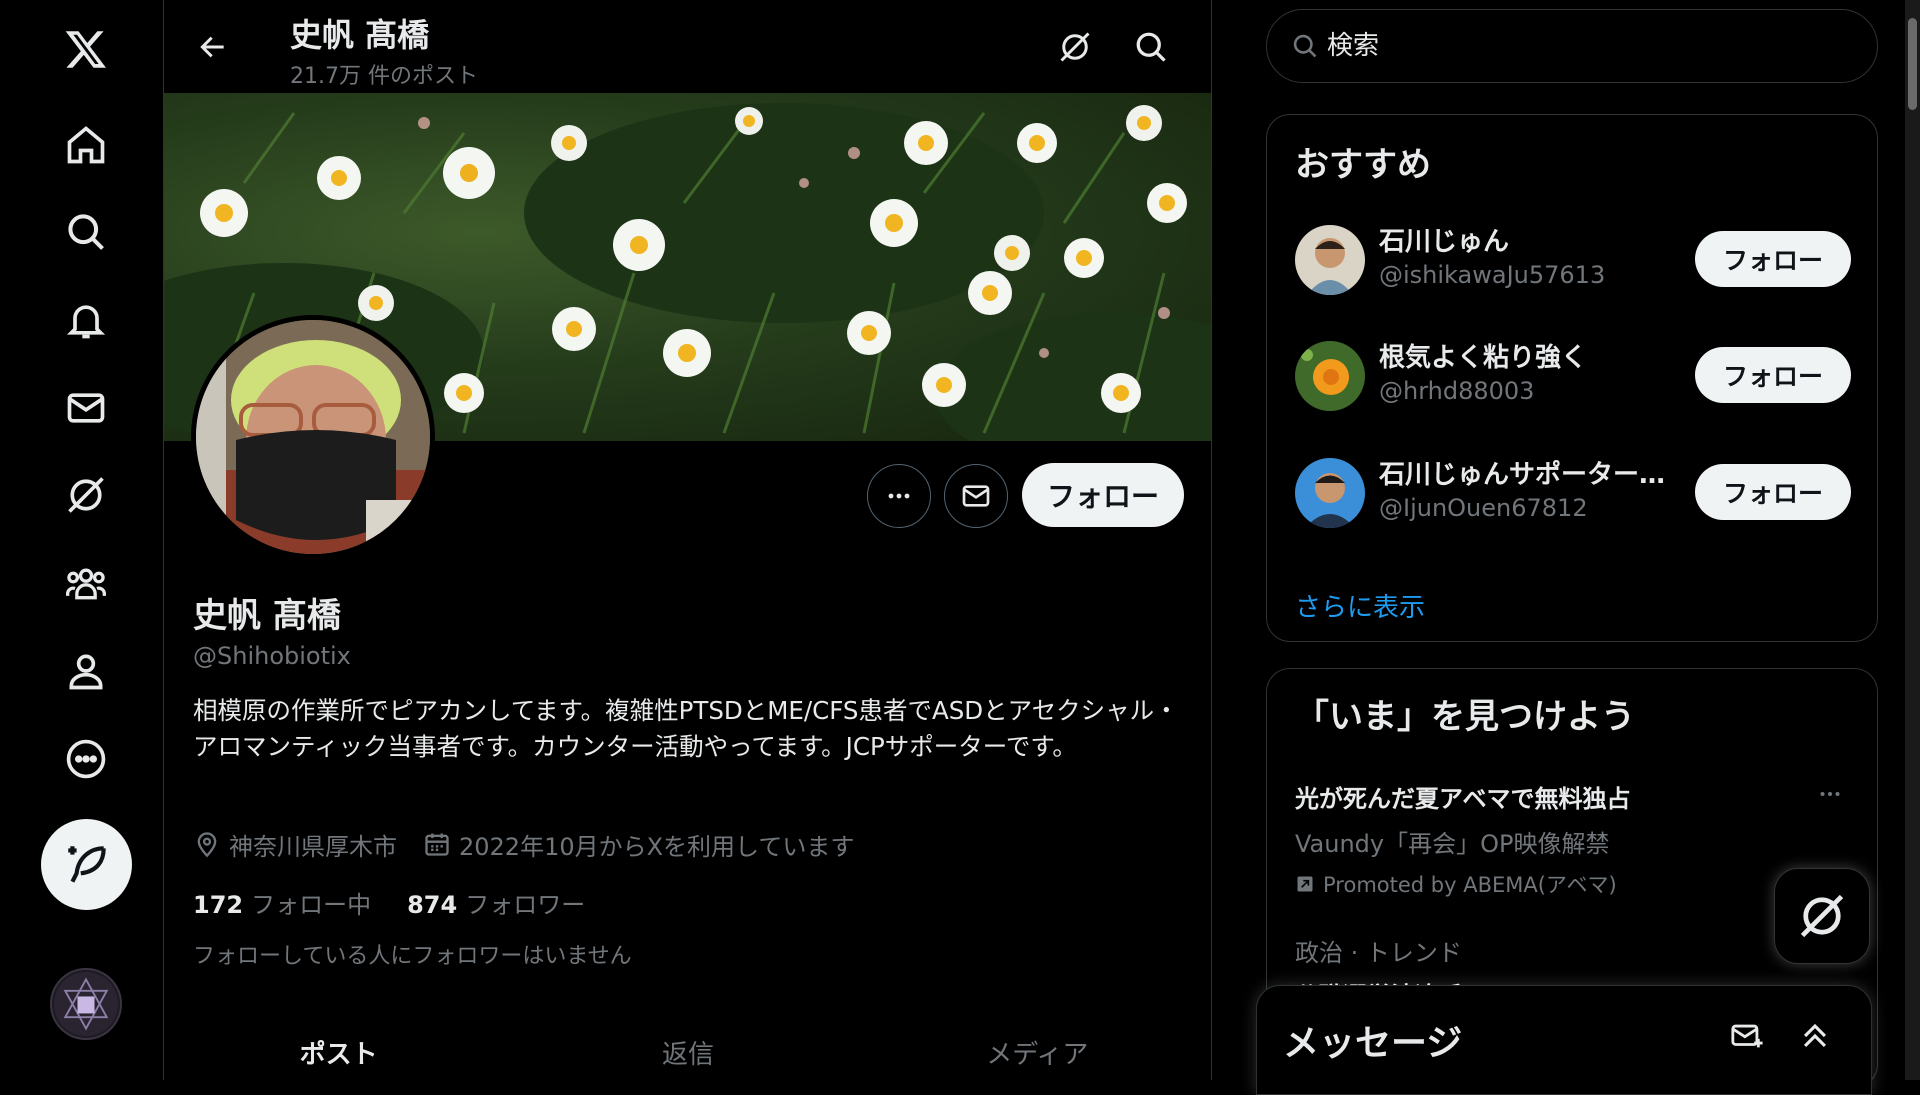  What do you see at coordinates (412, 956) in the screenshot?
I see `followers-you-know-note: フォローしている人にフォロワーはいません` at bounding box center [412, 956].